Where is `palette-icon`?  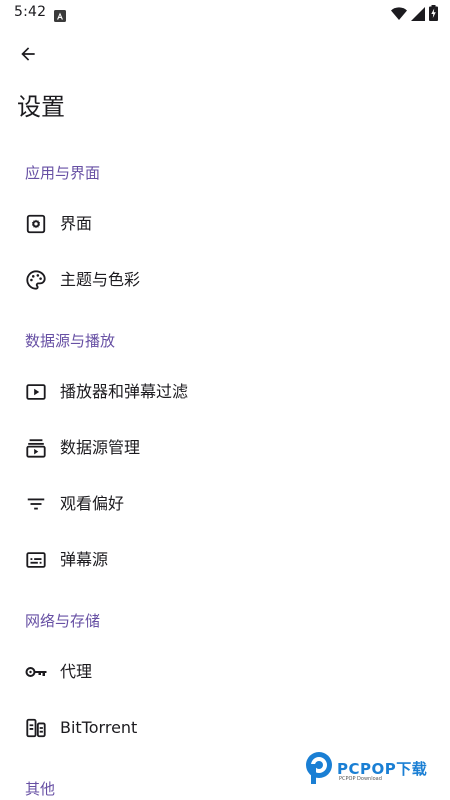
palette-icon is located at coordinates (36, 280).